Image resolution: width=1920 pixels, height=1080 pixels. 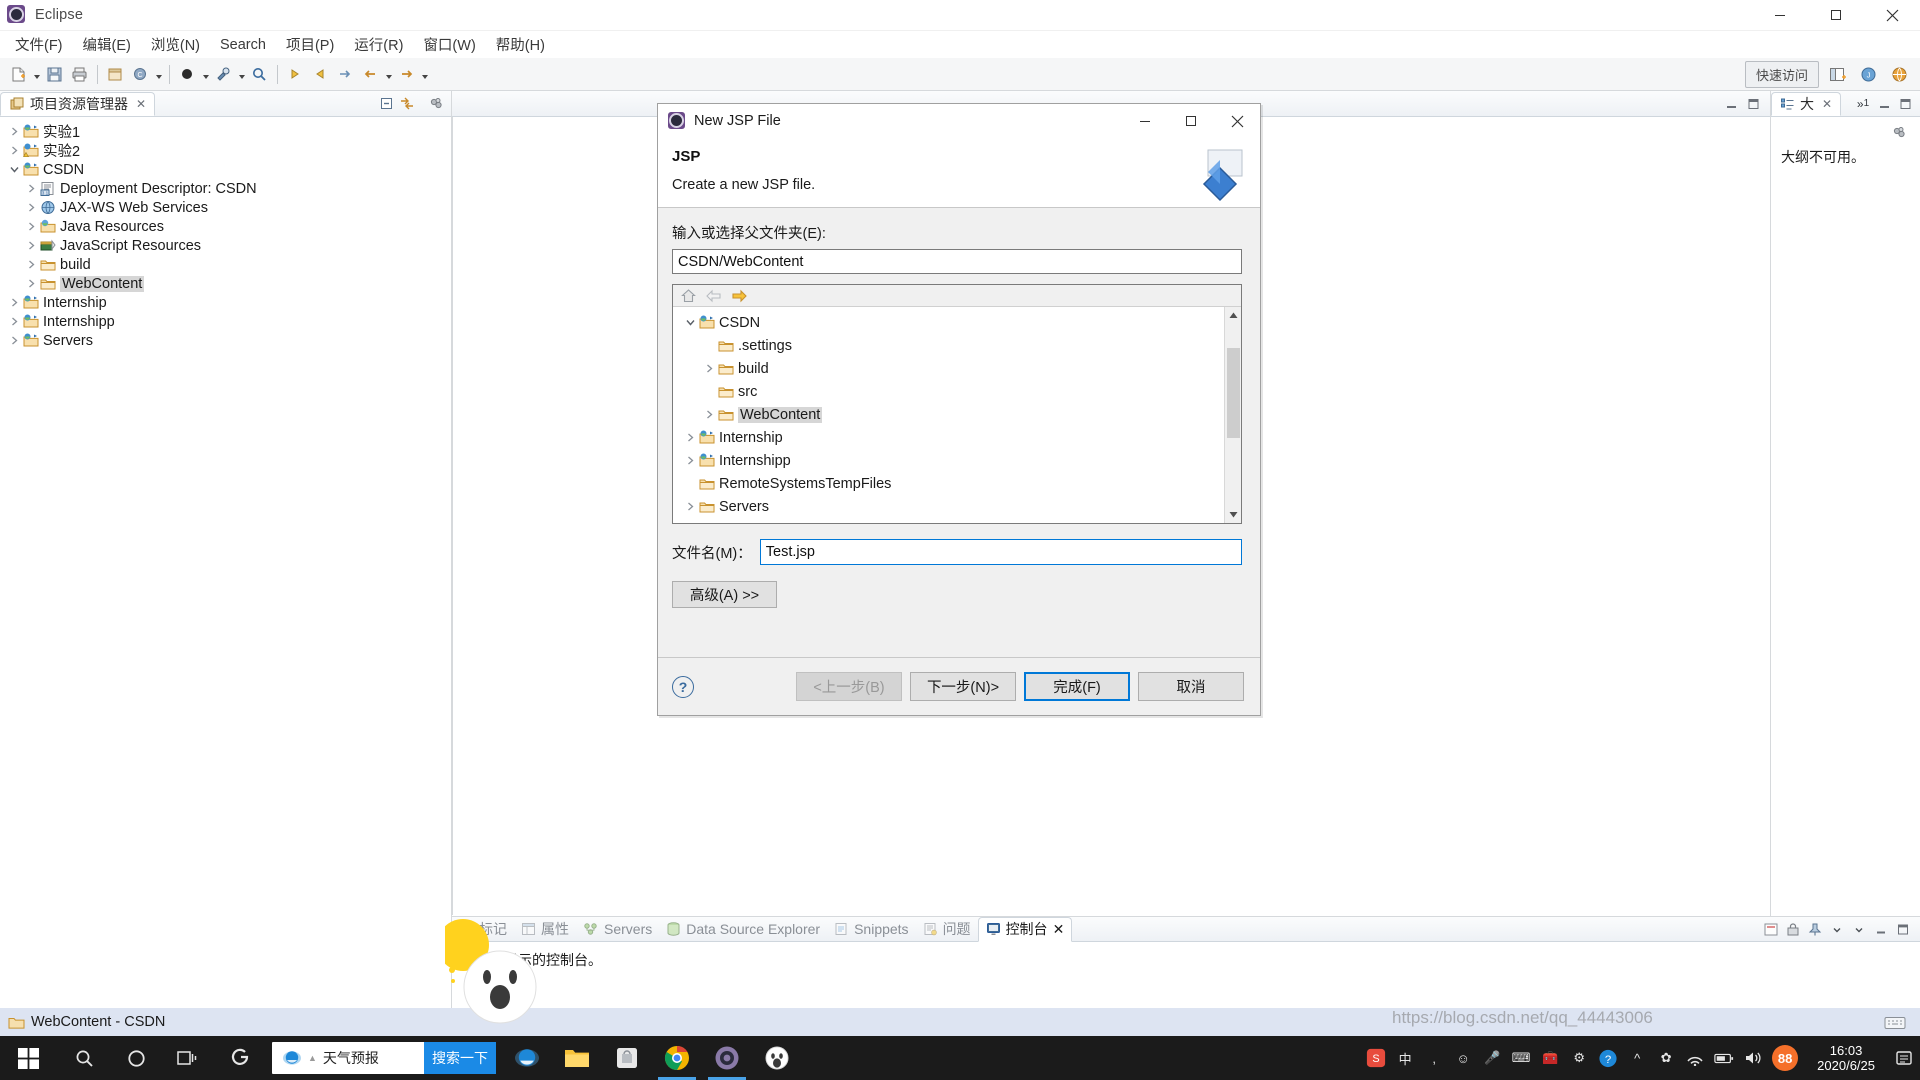 What do you see at coordinates (1233, 514) in the screenshot?
I see `scroll-down-icon` at bounding box center [1233, 514].